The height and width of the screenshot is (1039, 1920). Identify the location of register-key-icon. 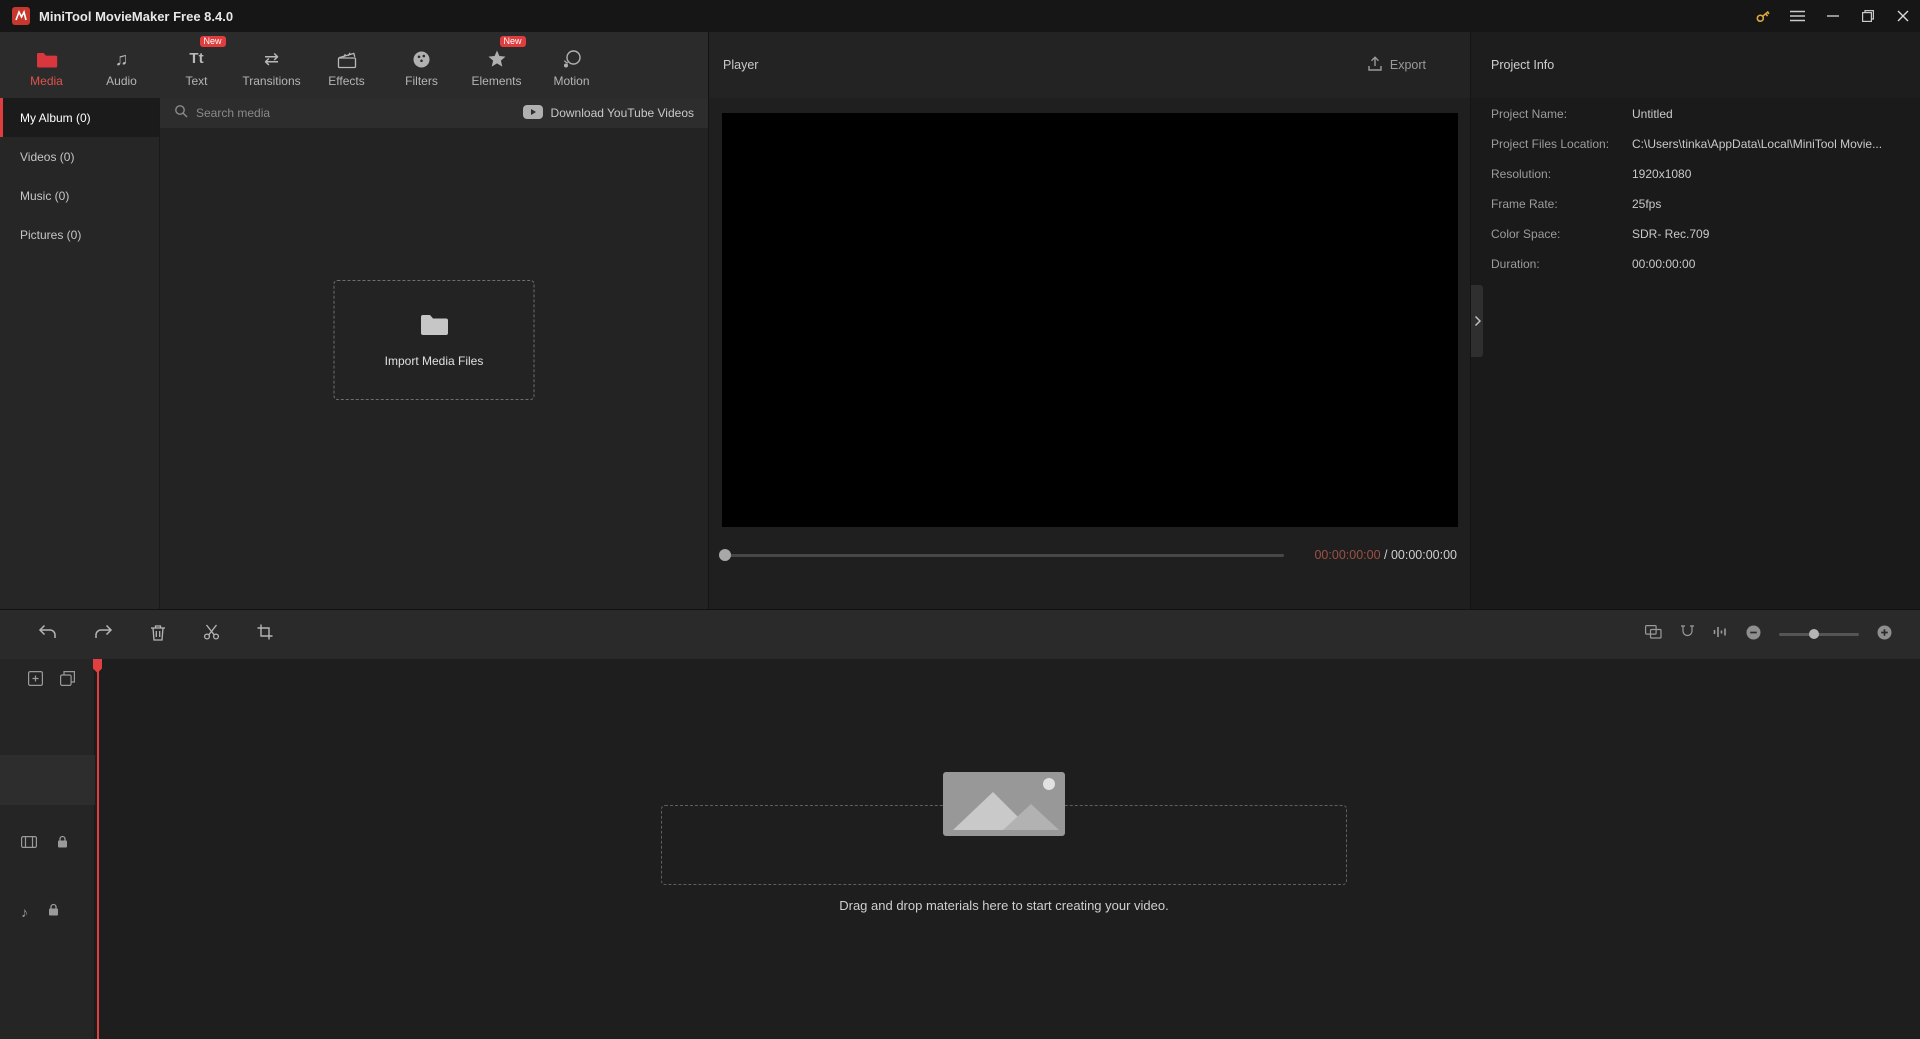
(1762, 16).